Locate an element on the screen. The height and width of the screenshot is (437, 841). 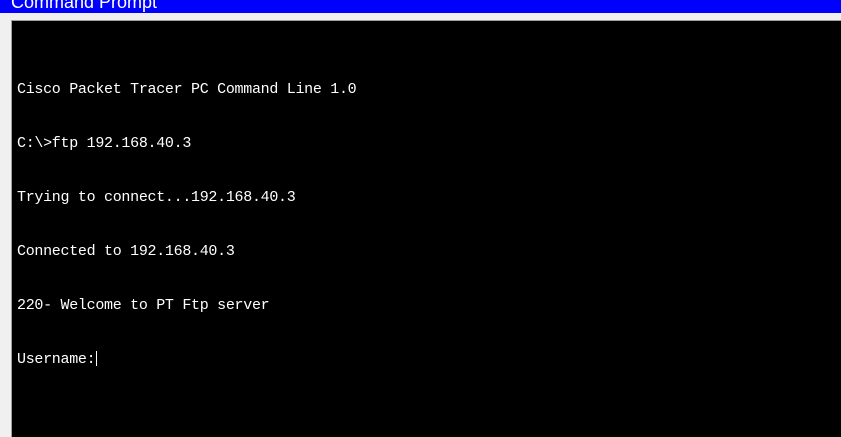
title-bar: Command Prompt is located at coordinates (420, 6).